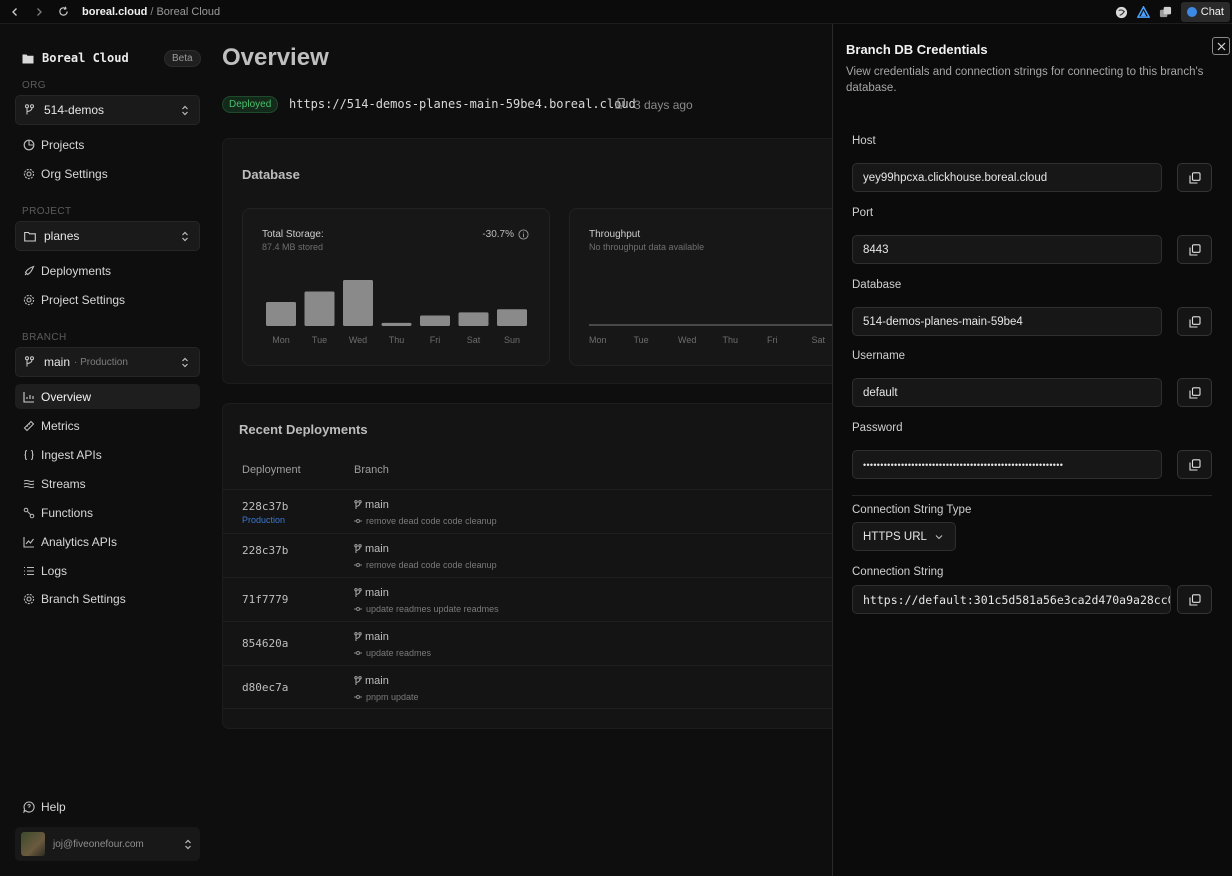 This screenshot has width=1232, height=876. I want to click on sidebar-item-projects: Projects, so click(107, 144).